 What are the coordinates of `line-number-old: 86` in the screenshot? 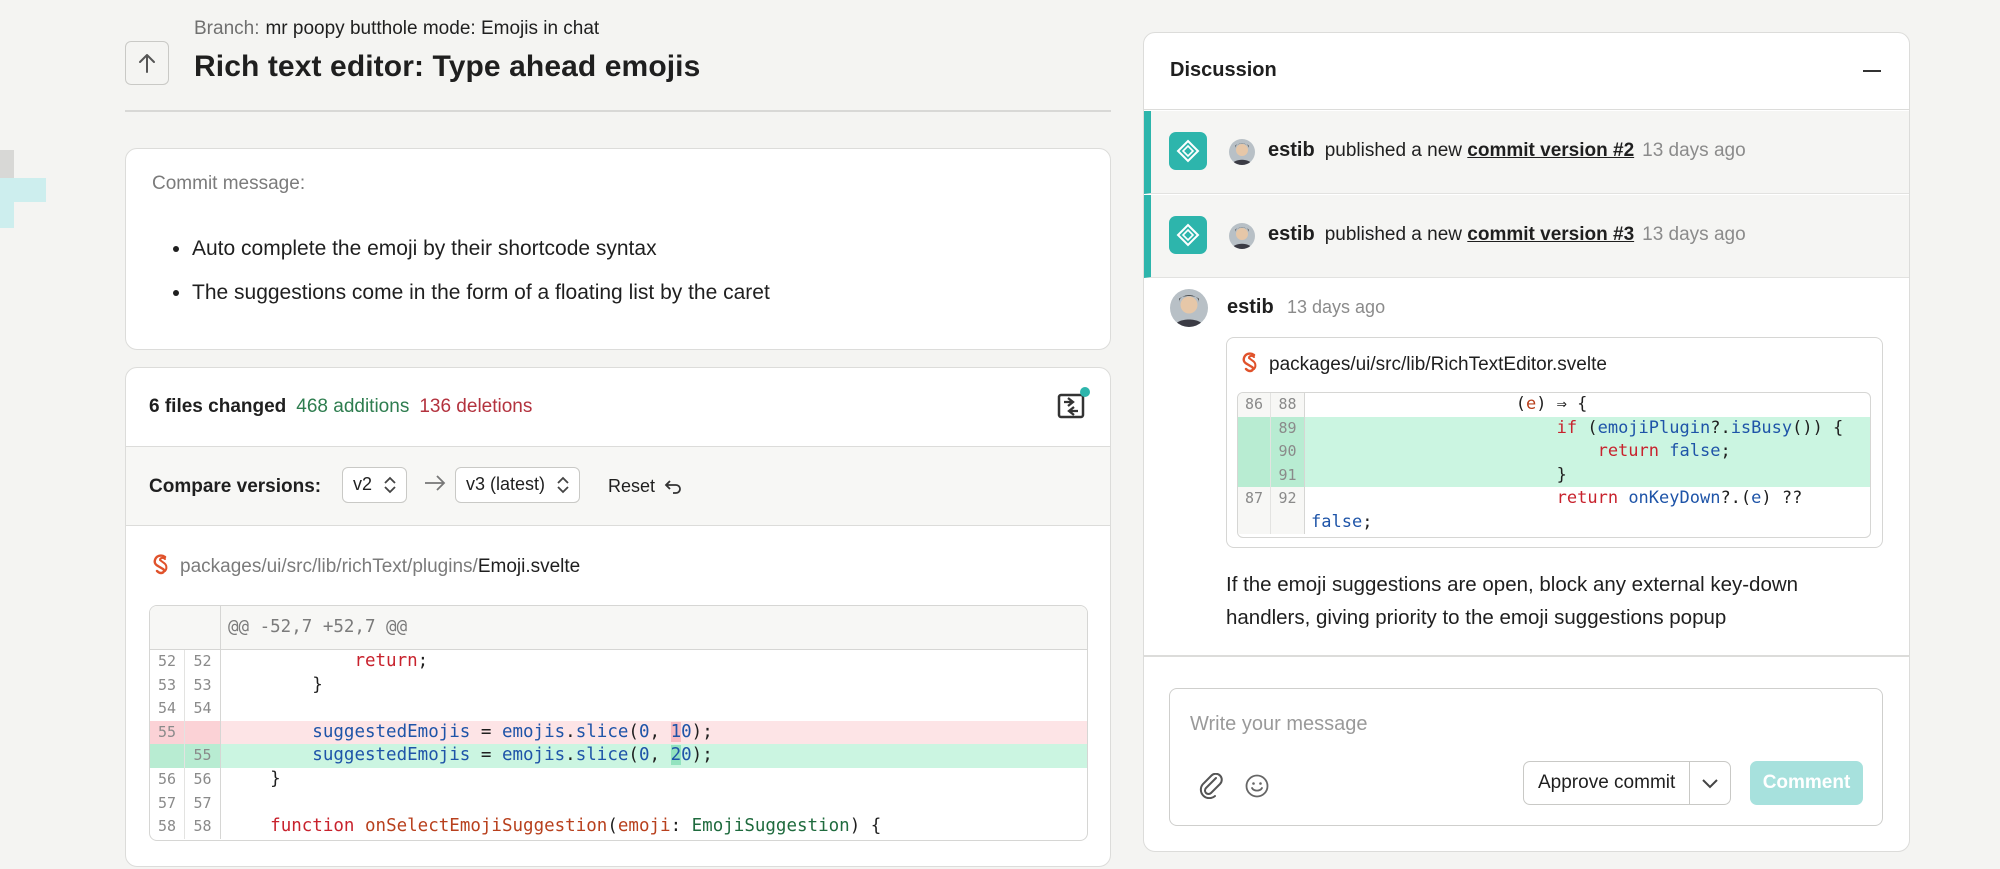 It's located at (1254, 405).